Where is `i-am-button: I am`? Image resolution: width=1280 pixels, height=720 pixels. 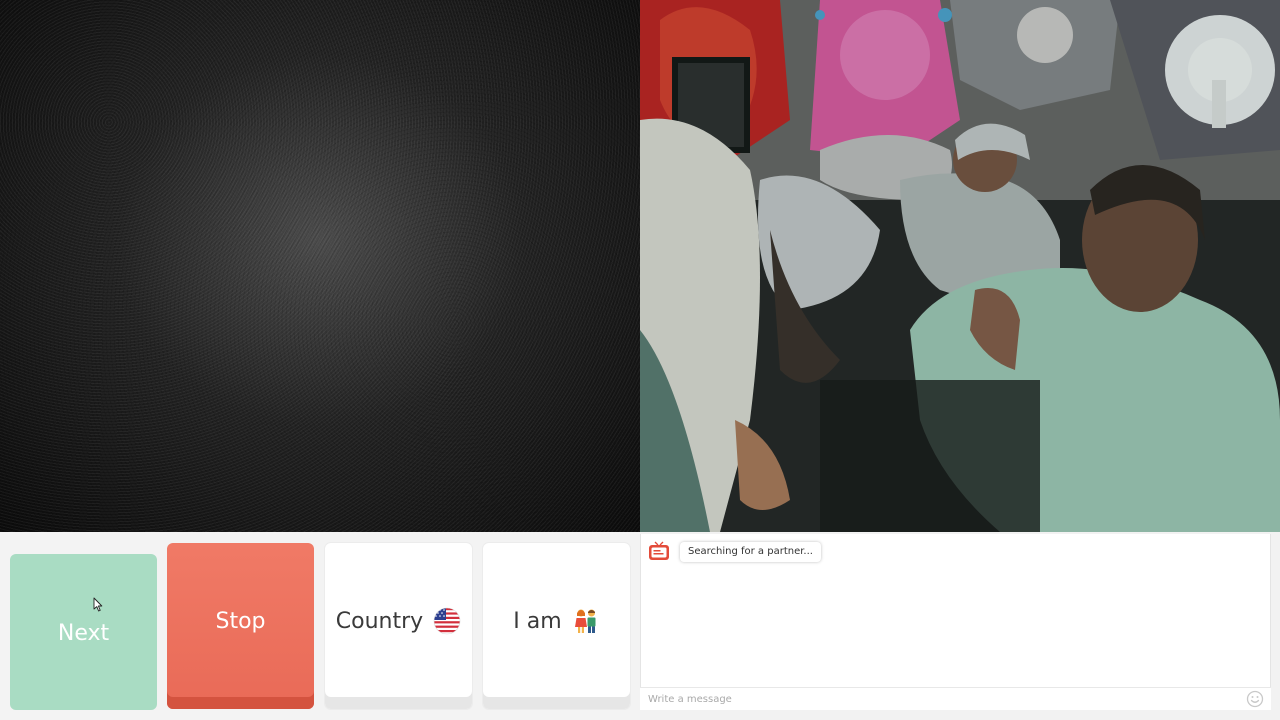 i-am-button: I am is located at coordinates (556, 626).